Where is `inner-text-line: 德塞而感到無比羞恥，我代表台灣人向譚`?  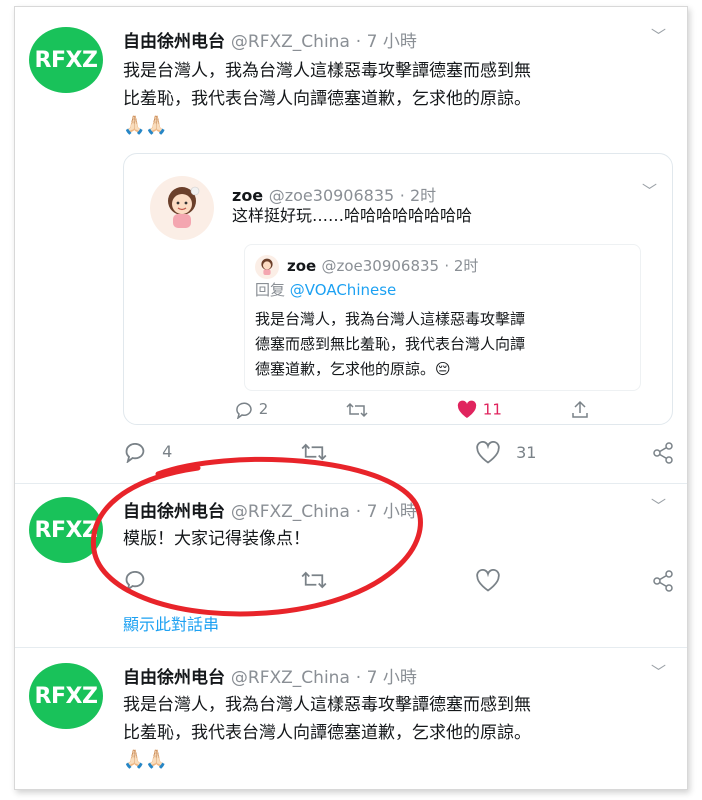 inner-text-line: 德塞而感到無比羞恥，我代表台灣人向譚 is located at coordinates (390, 344).